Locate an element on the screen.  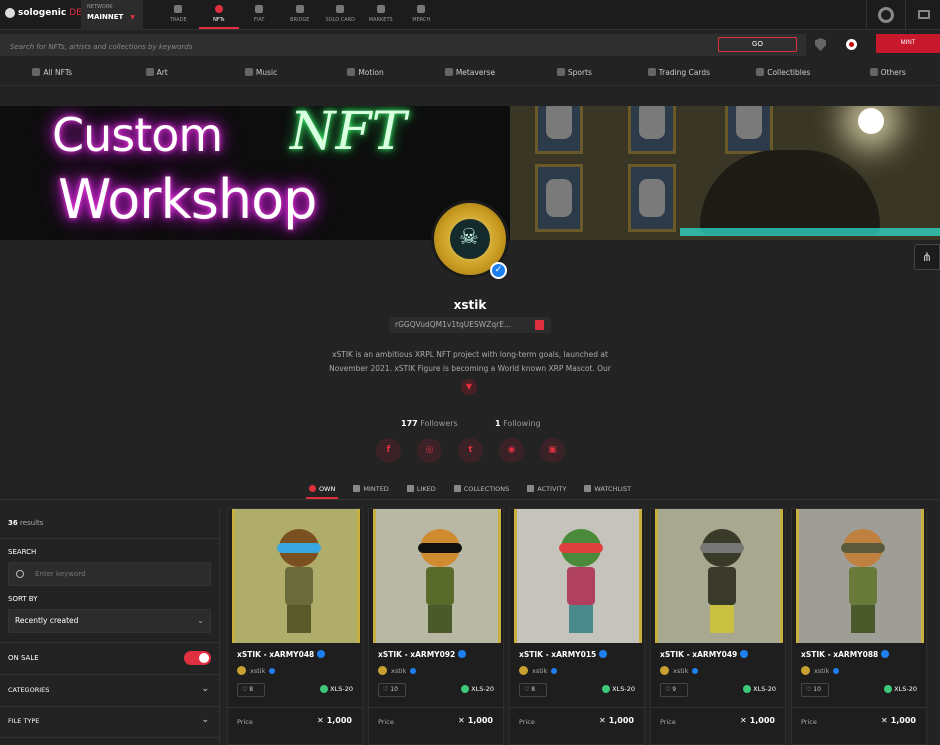
tab-own: OWN is located at coordinates (322, 488).